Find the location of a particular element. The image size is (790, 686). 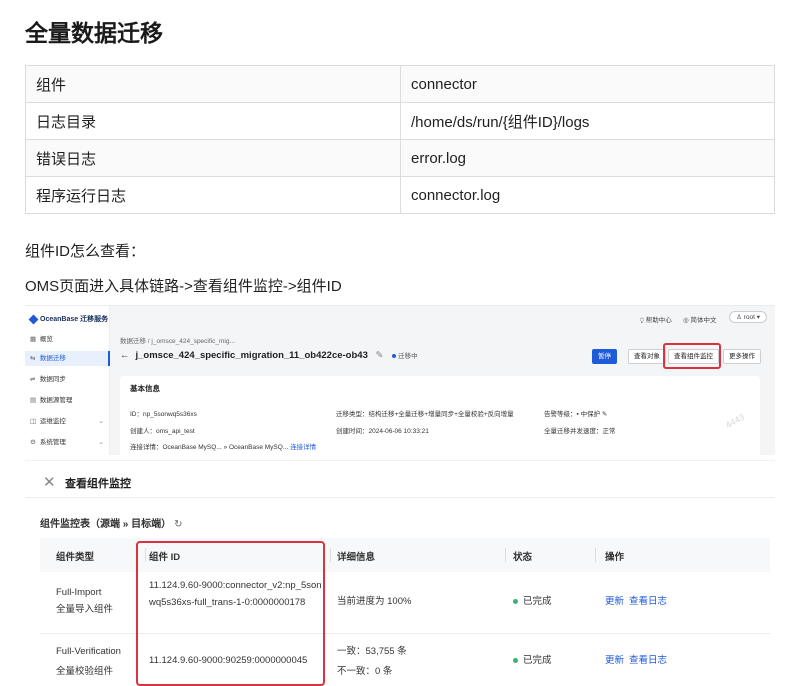

table-cell: 程序运行日志 is located at coordinates (213, 195).